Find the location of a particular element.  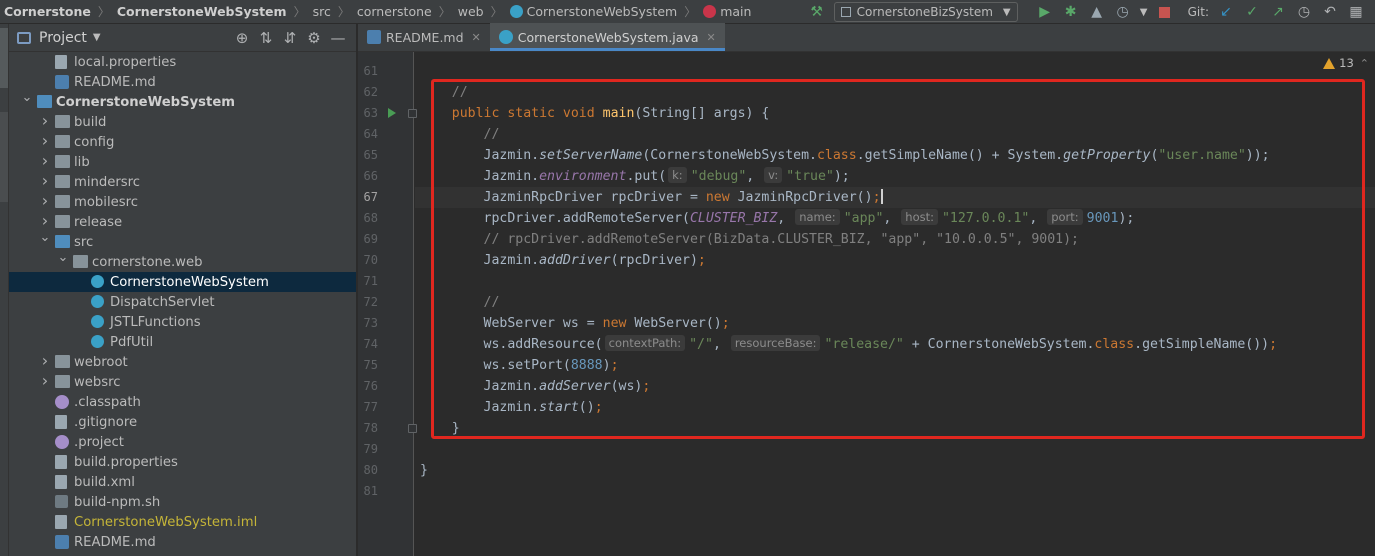

properties-file-icon is located at coordinates (61, 522).